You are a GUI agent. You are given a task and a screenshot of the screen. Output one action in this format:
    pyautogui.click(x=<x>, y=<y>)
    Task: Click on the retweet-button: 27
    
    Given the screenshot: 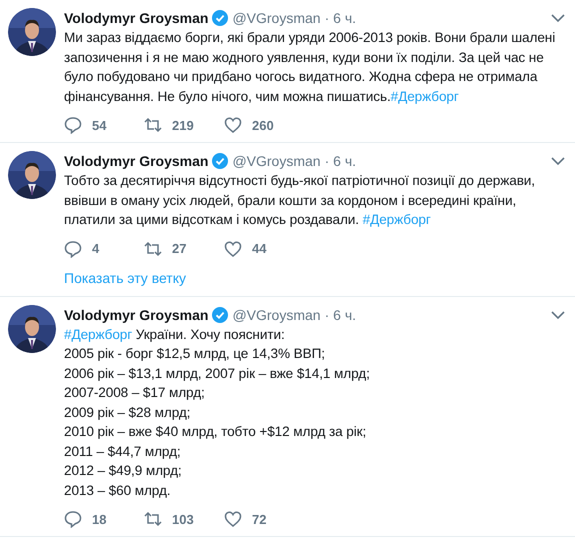 What is the action you would take?
    pyautogui.click(x=184, y=249)
    